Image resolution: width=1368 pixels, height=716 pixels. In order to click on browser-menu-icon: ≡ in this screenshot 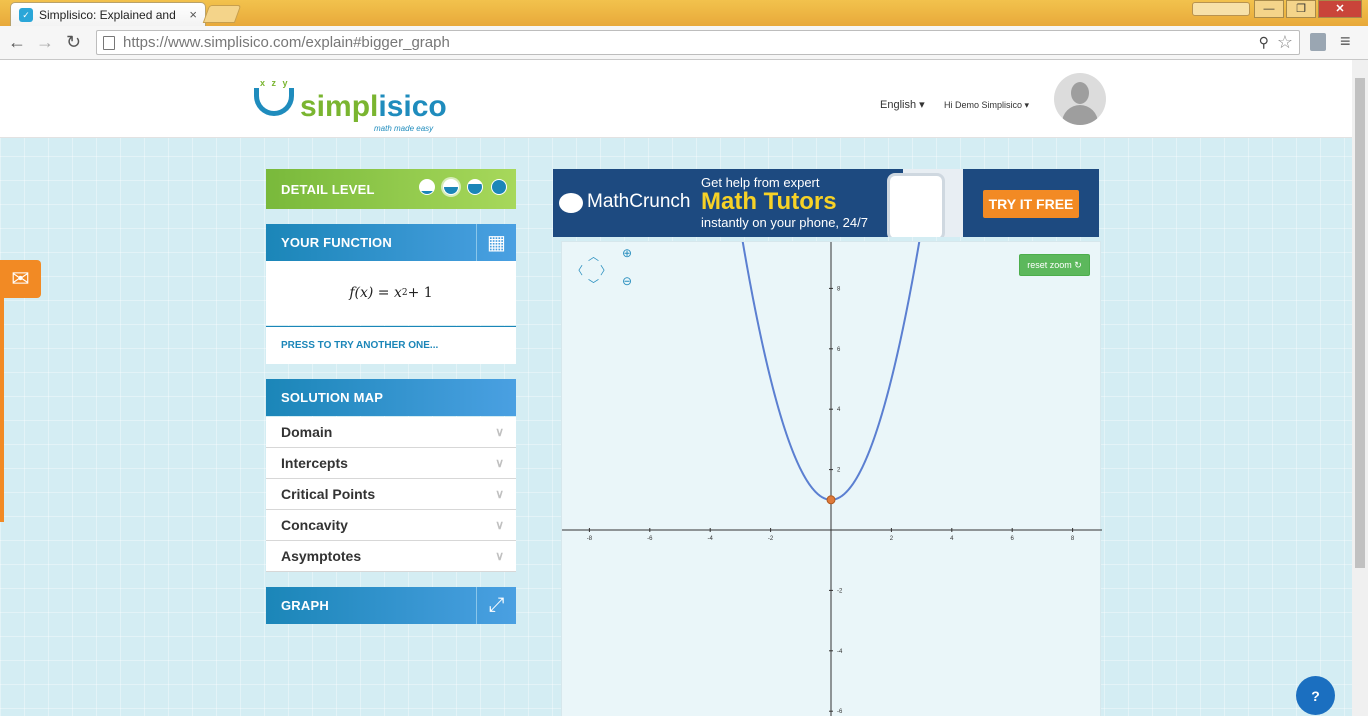, I will do `click(1345, 41)`.